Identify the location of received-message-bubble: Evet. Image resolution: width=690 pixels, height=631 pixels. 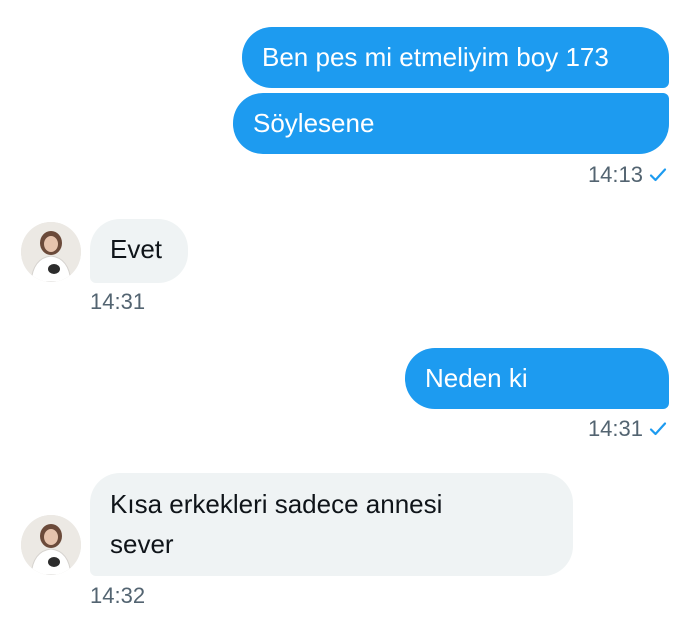
(139, 251).